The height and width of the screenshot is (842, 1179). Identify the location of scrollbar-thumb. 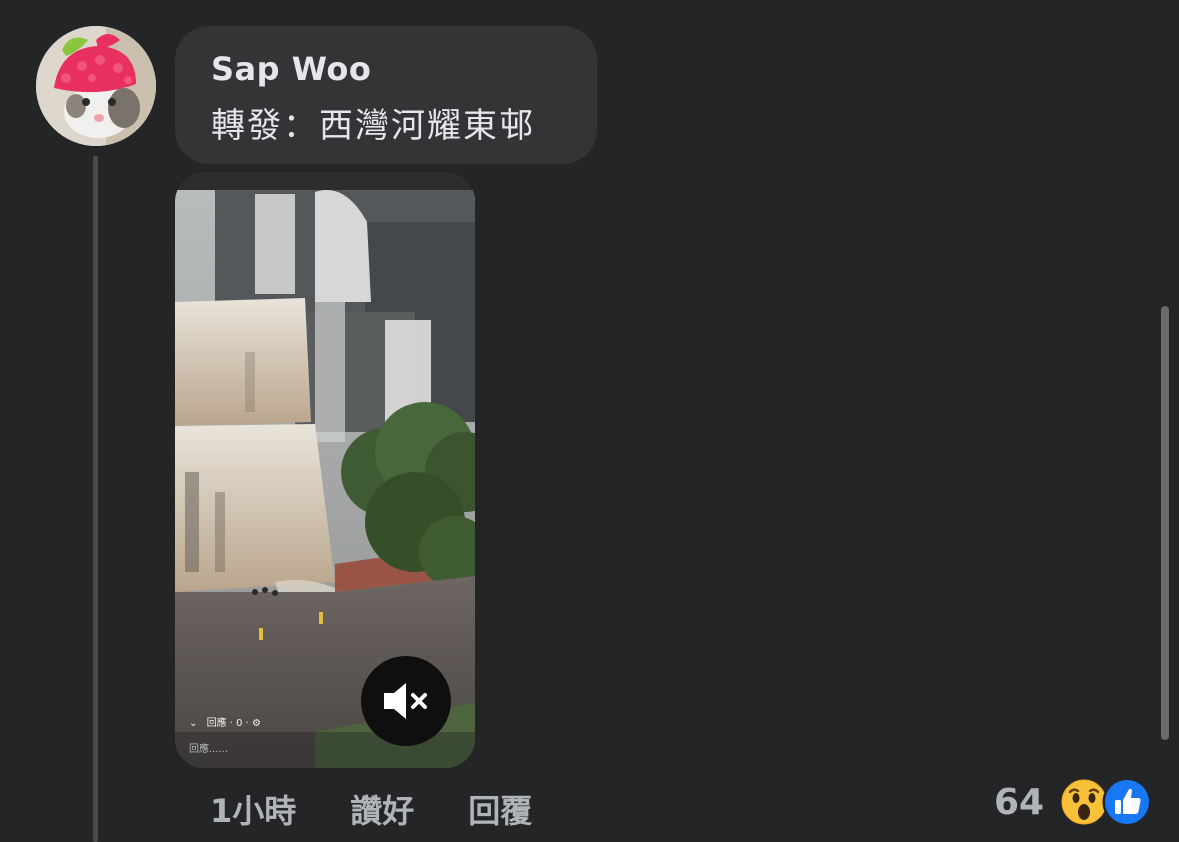
(1165, 523).